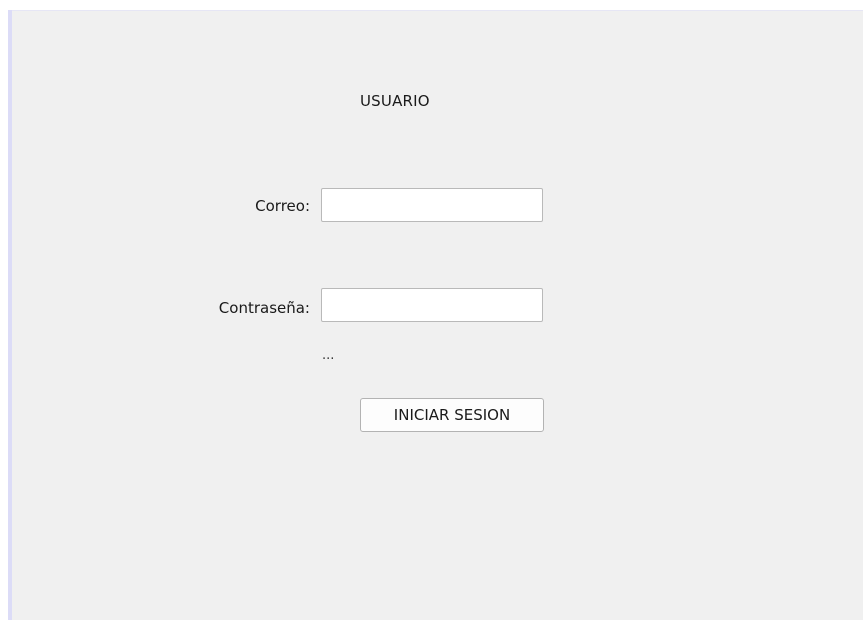 This screenshot has height=620, width=863. What do you see at coordinates (432, 205) in the screenshot?
I see `email-field` at bounding box center [432, 205].